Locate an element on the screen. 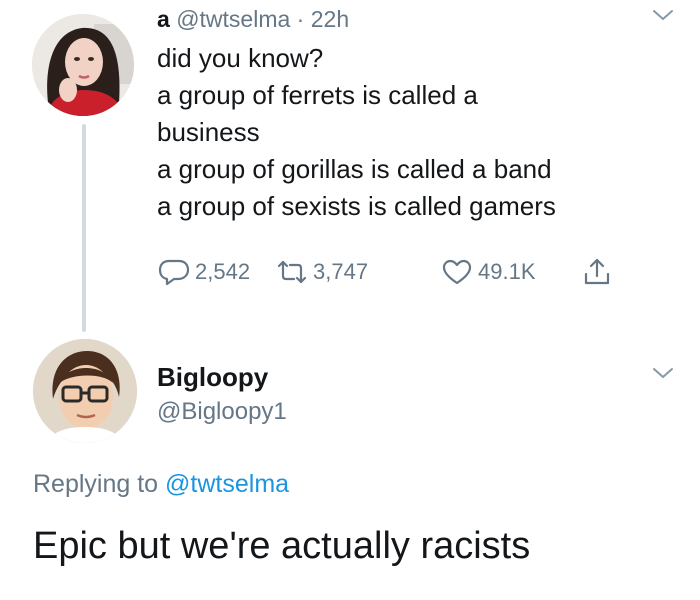 The width and height of the screenshot is (700, 600). share-upload-icon is located at coordinates (597, 271).